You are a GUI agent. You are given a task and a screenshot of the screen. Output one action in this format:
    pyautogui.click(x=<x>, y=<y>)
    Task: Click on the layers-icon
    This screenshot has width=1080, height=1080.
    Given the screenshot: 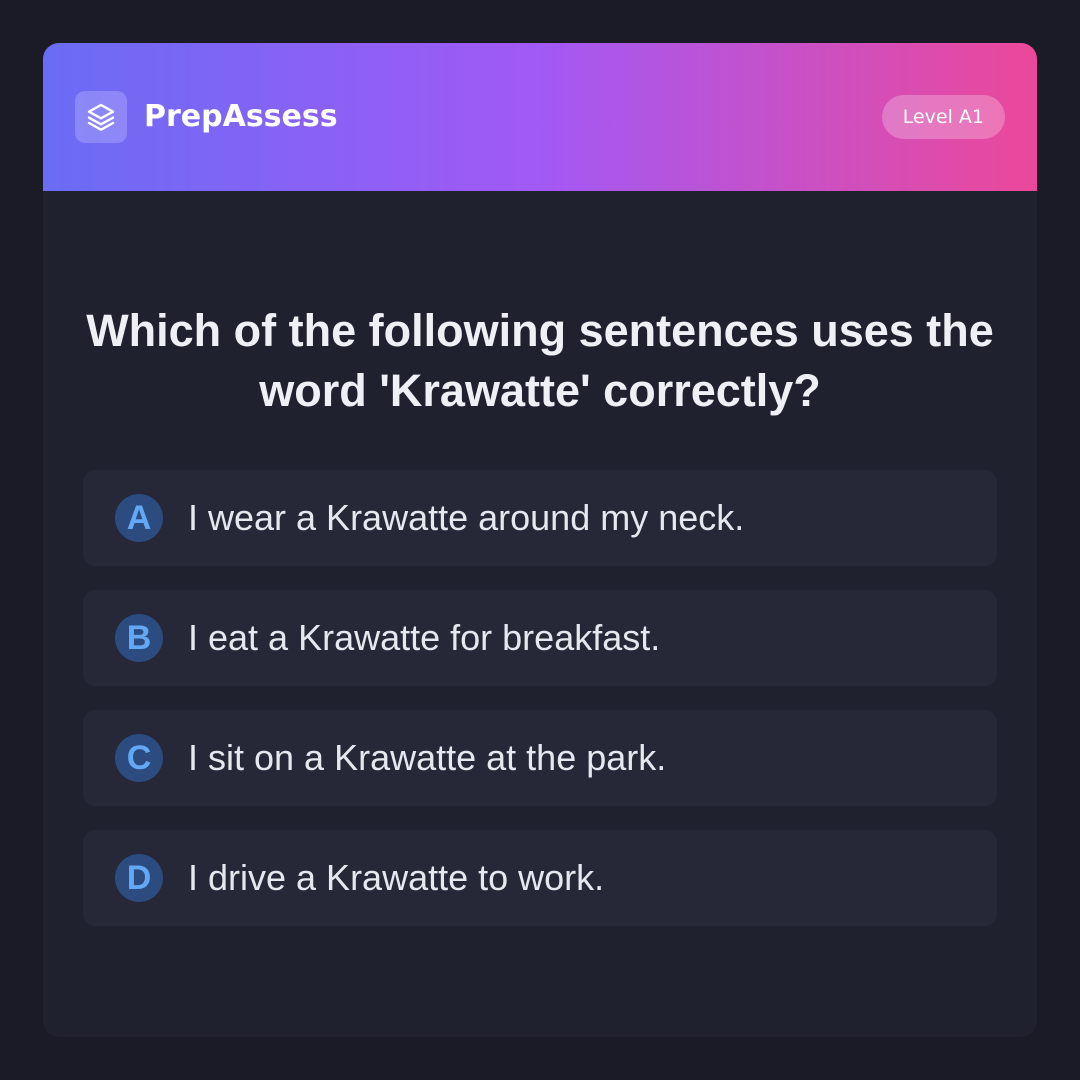 What is the action you would take?
    pyautogui.click(x=101, y=117)
    